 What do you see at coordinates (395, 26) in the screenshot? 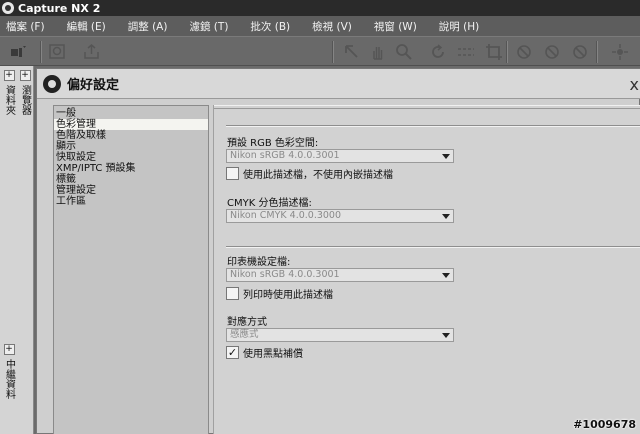
I see `menu-window: 視窗 (W)` at bounding box center [395, 26].